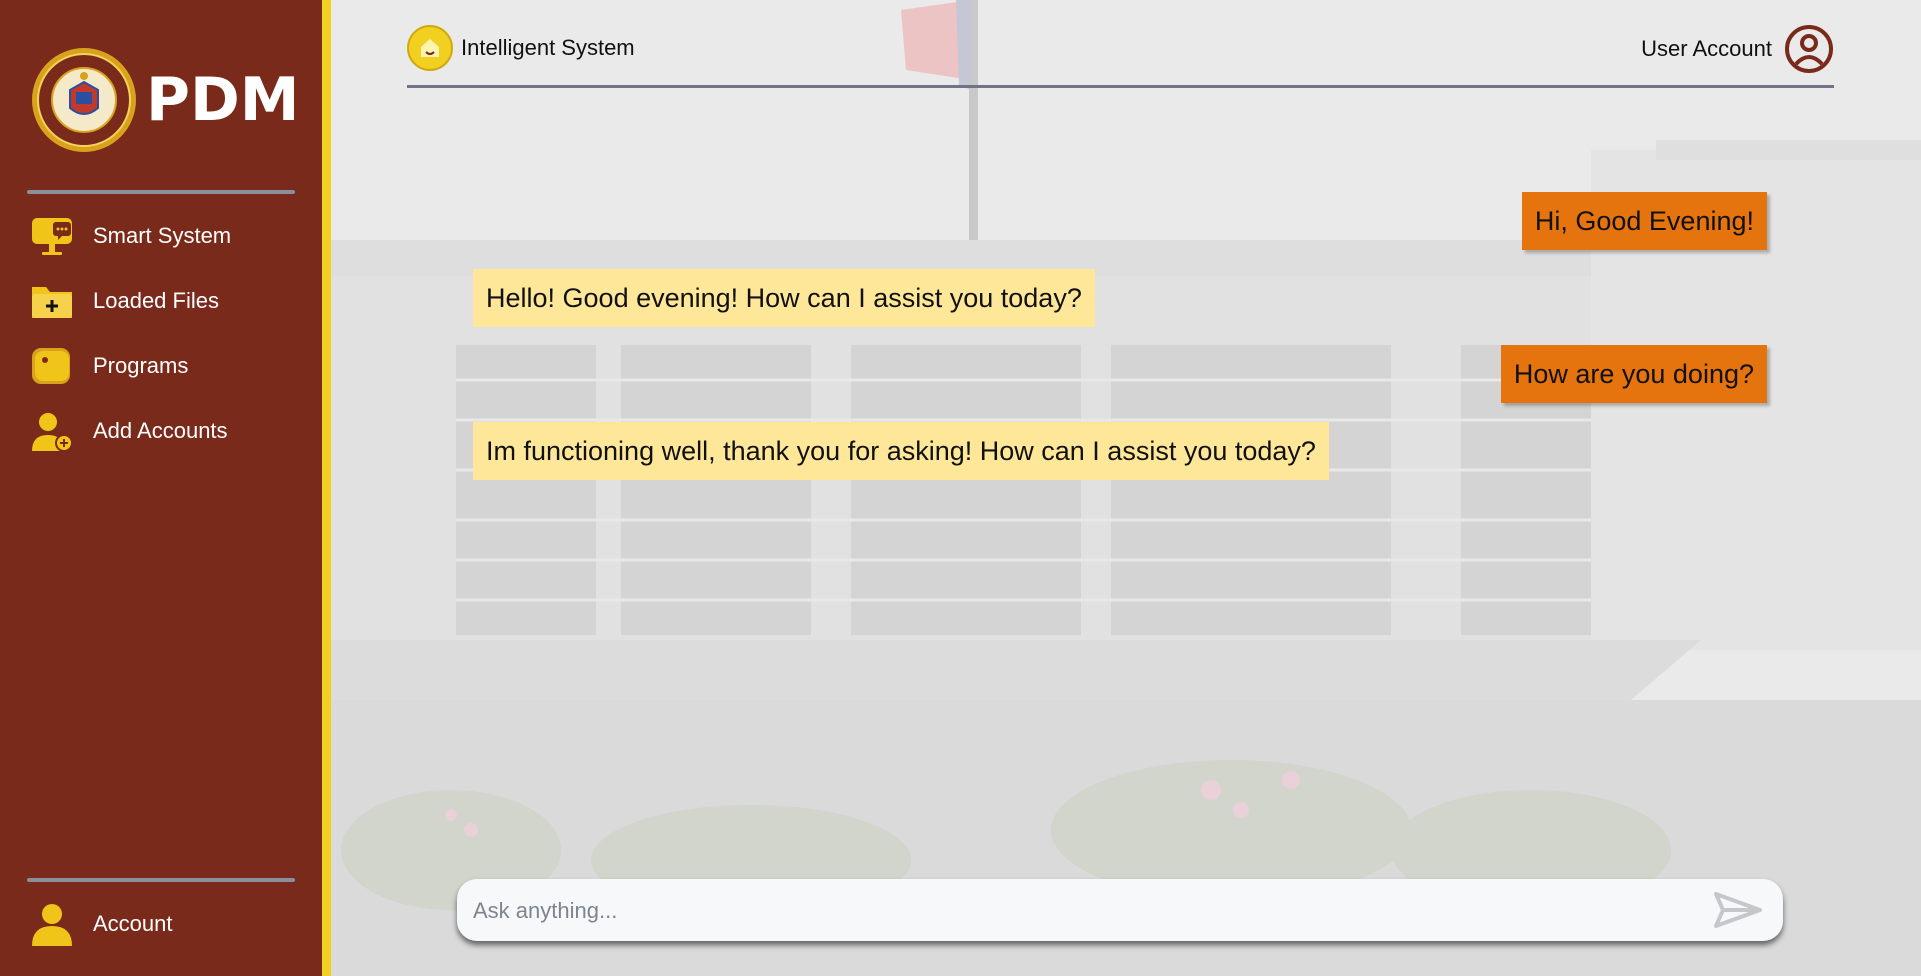 The width and height of the screenshot is (1921, 976). What do you see at coordinates (161, 880) in the screenshot?
I see `sidebar-divider-bottom` at bounding box center [161, 880].